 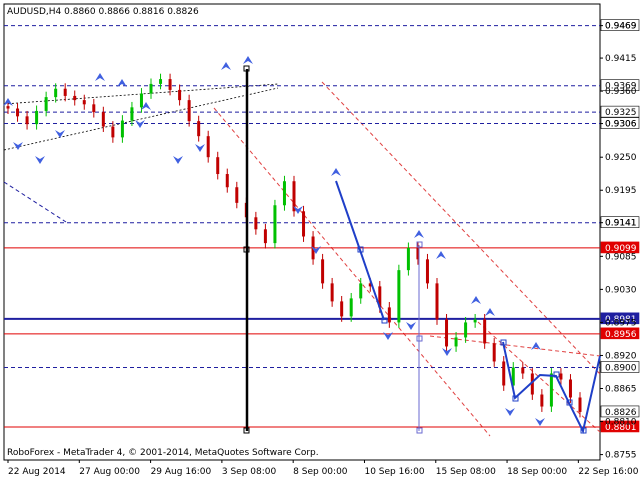 What do you see at coordinates (621, 356) in the screenshot?
I see `y-tick-label: 0.8920` at bounding box center [621, 356].